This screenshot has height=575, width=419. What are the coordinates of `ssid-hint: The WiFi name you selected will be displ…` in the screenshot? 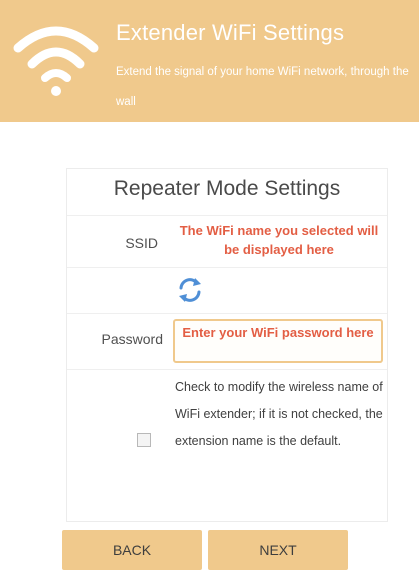 It's located at (279, 240).